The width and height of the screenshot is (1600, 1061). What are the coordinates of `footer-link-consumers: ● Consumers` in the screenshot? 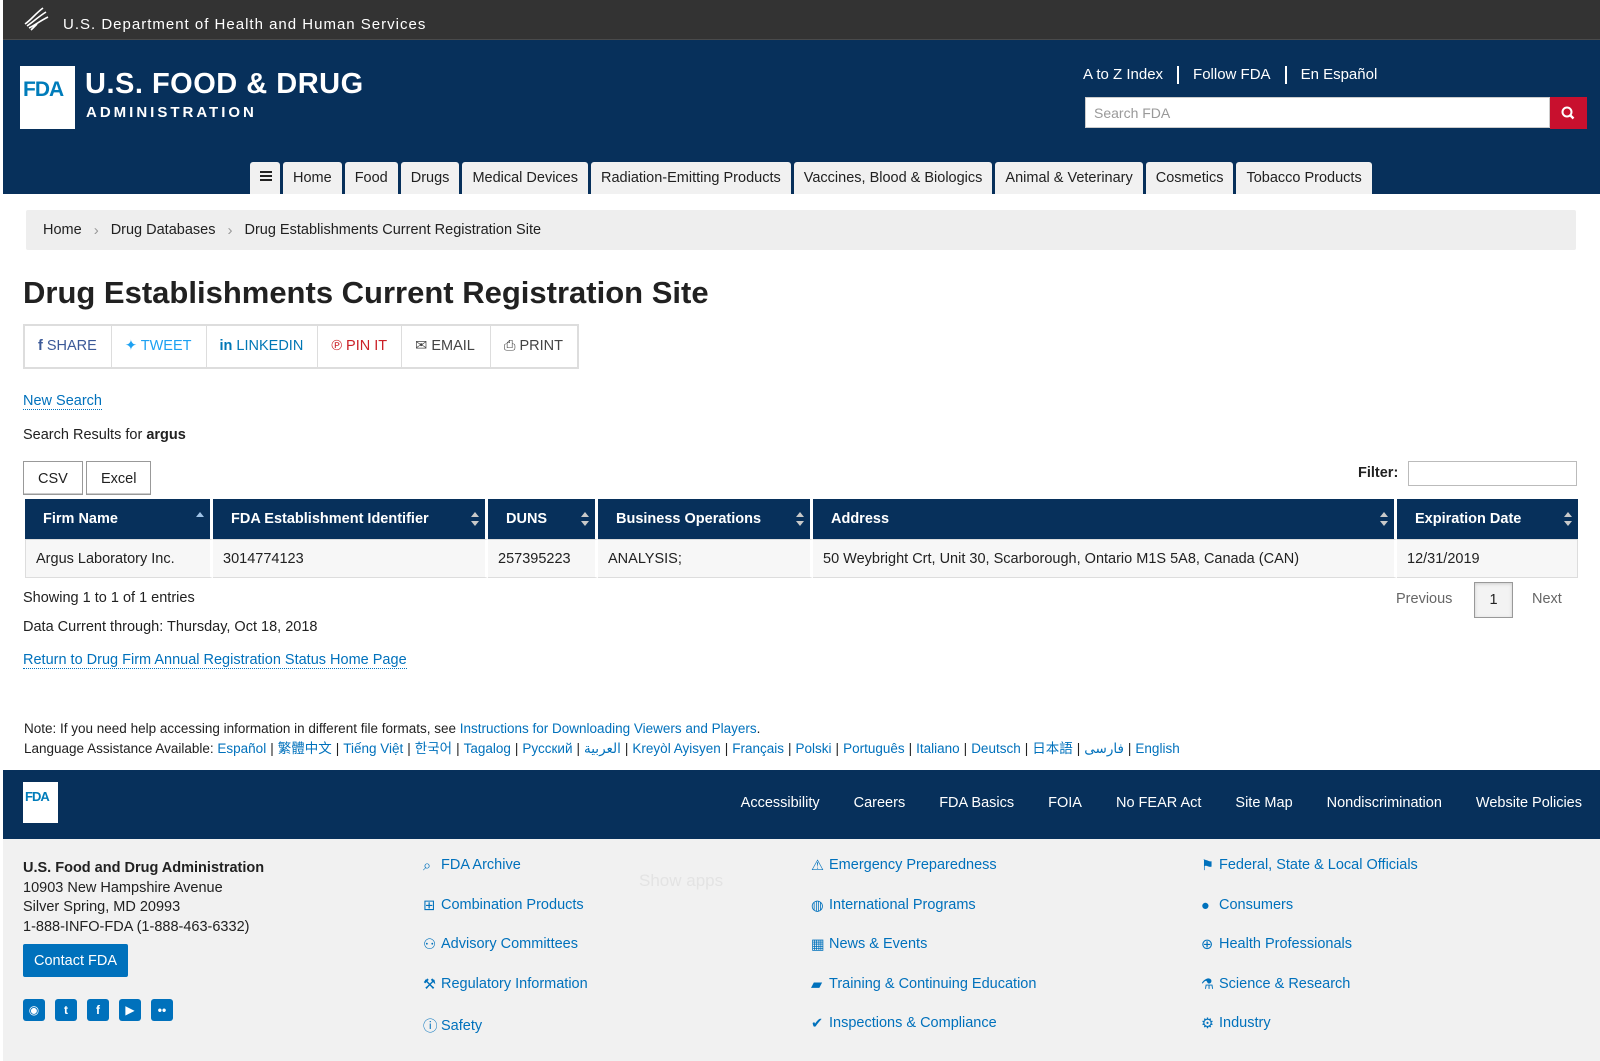 It's located at (1309, 917).